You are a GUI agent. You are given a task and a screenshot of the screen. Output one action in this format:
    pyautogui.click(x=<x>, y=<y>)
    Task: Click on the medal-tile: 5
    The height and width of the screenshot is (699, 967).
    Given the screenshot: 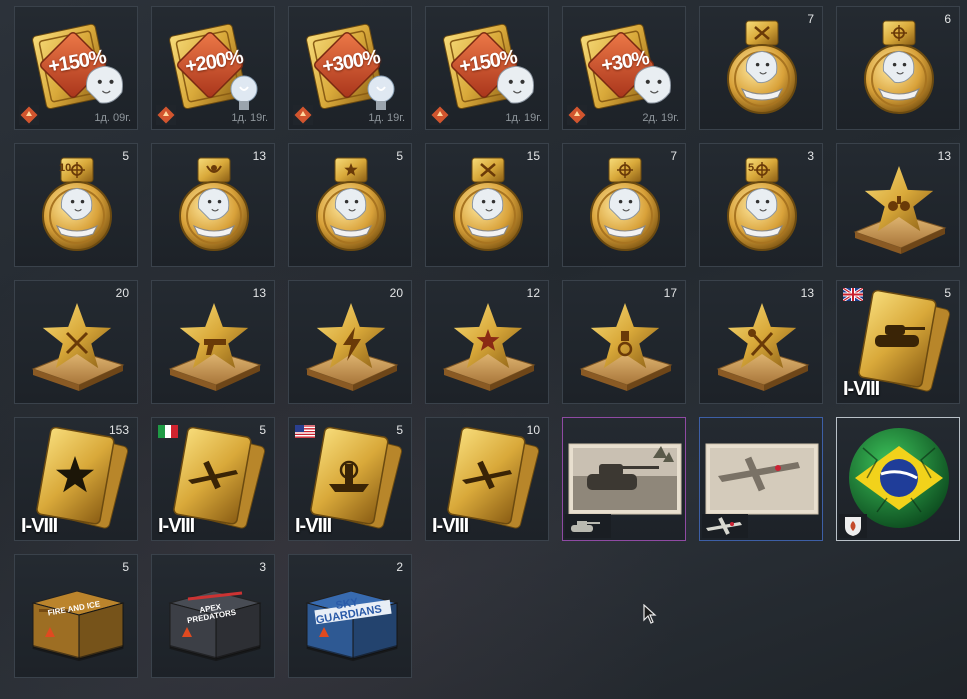 What is the action you would take?
    pyautogui.click(x=350, y=205)
    